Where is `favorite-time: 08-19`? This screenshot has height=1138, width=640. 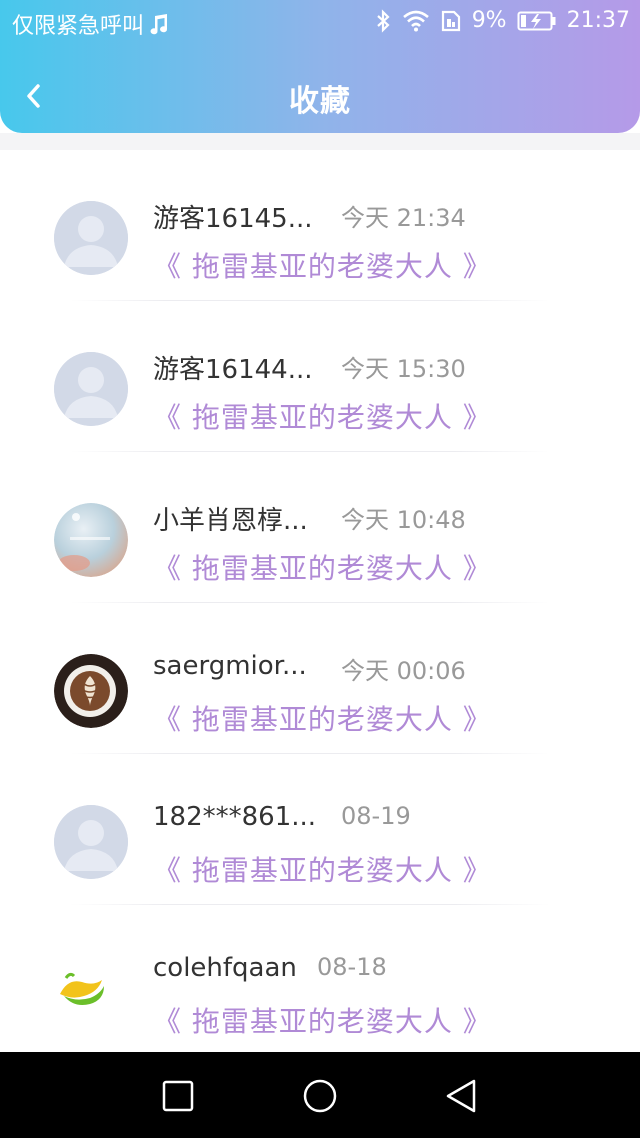
favorite-time: 08-19 is located at coordinates (376, 816).